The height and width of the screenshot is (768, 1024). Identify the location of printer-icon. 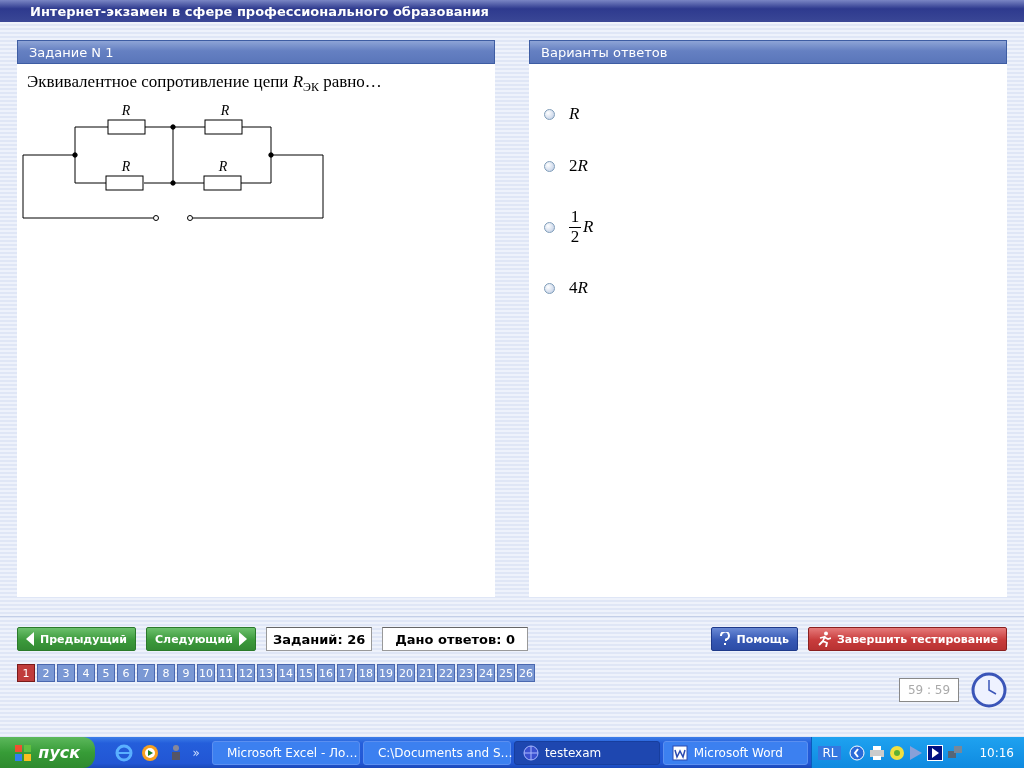
(877, 752).